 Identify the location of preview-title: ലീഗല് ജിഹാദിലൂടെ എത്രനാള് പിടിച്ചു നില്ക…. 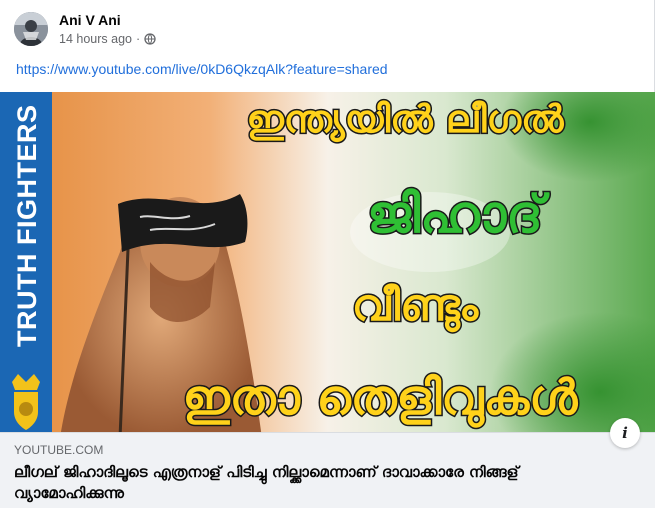
(266, 482).